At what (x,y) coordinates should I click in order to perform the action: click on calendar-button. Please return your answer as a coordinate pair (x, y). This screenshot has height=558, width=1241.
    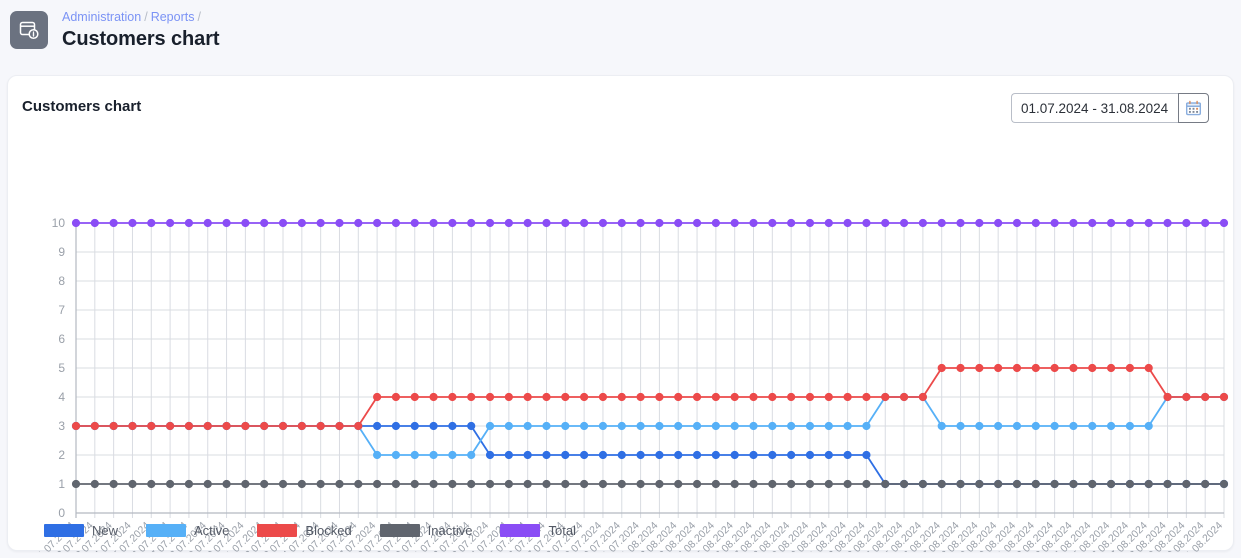
    Looking at the image, I should click on (1193, 108).